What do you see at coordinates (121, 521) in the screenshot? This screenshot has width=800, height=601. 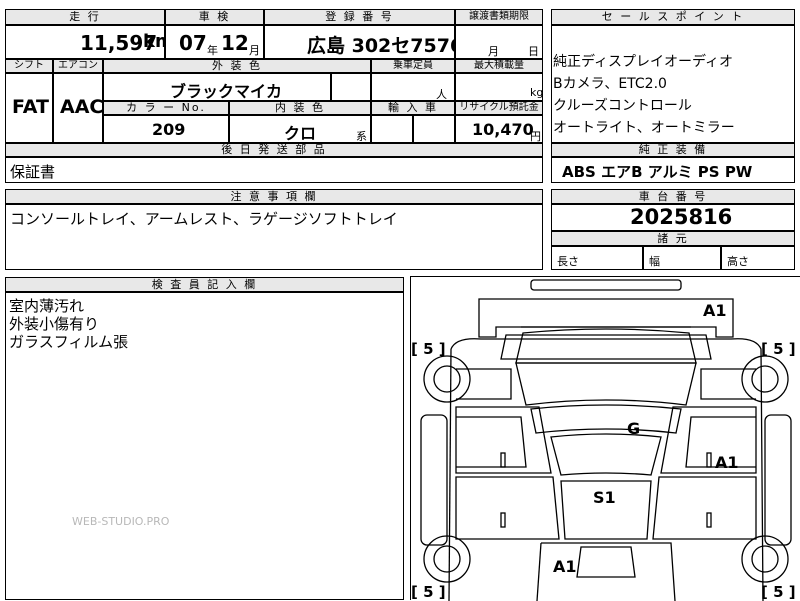 I see `watermark: WEB-STUDIO.PRO` at bounding box center [121, 521].